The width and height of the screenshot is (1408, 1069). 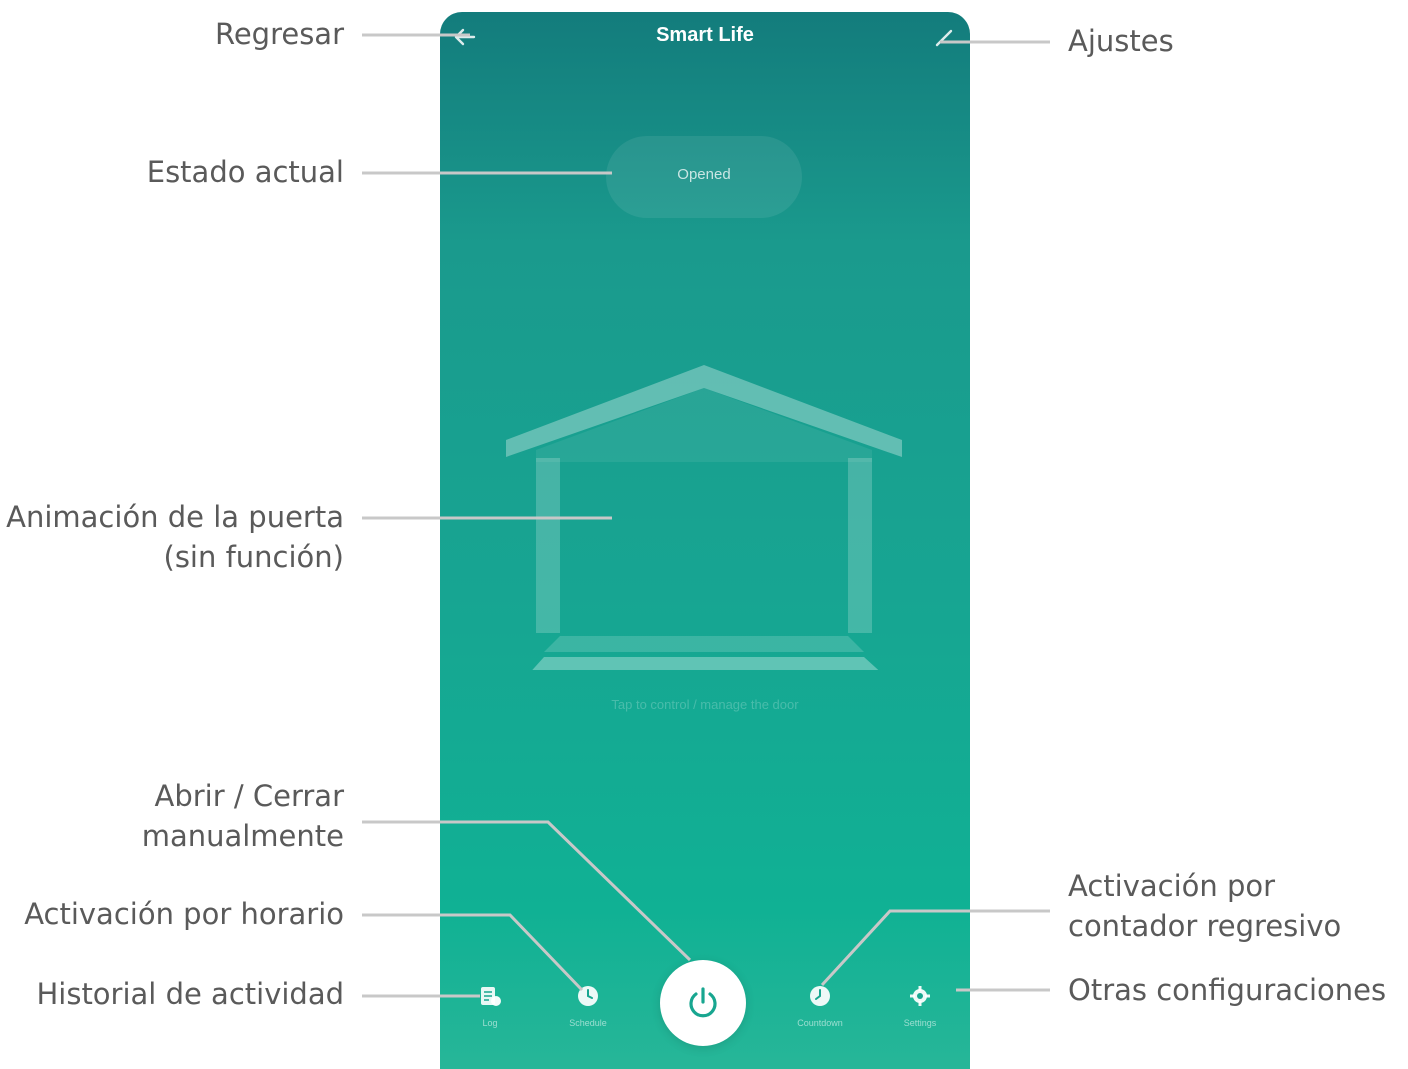 I want to click on callout-manual-line1: Abrir / Cerrar, so click(x=249, y=796).